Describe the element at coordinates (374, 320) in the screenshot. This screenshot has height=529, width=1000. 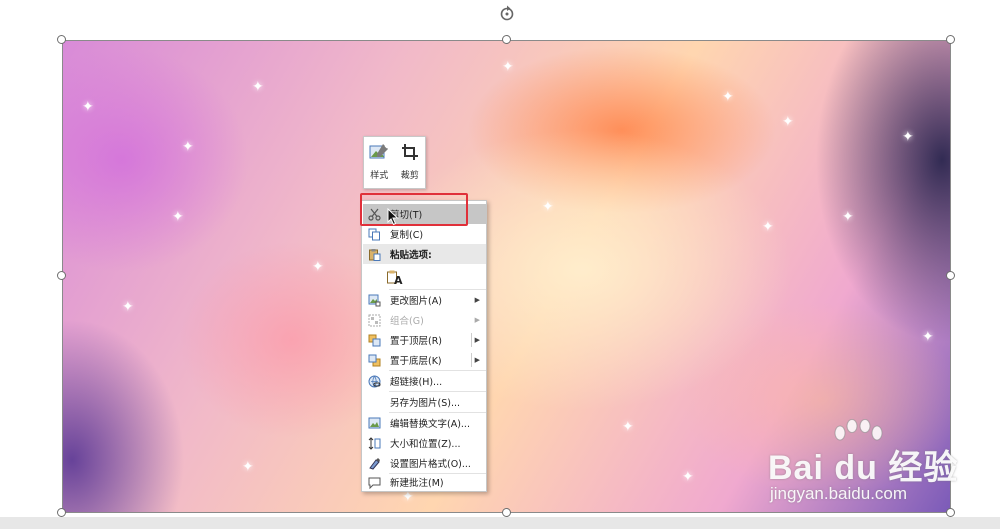
I see `group-icon` at that location.